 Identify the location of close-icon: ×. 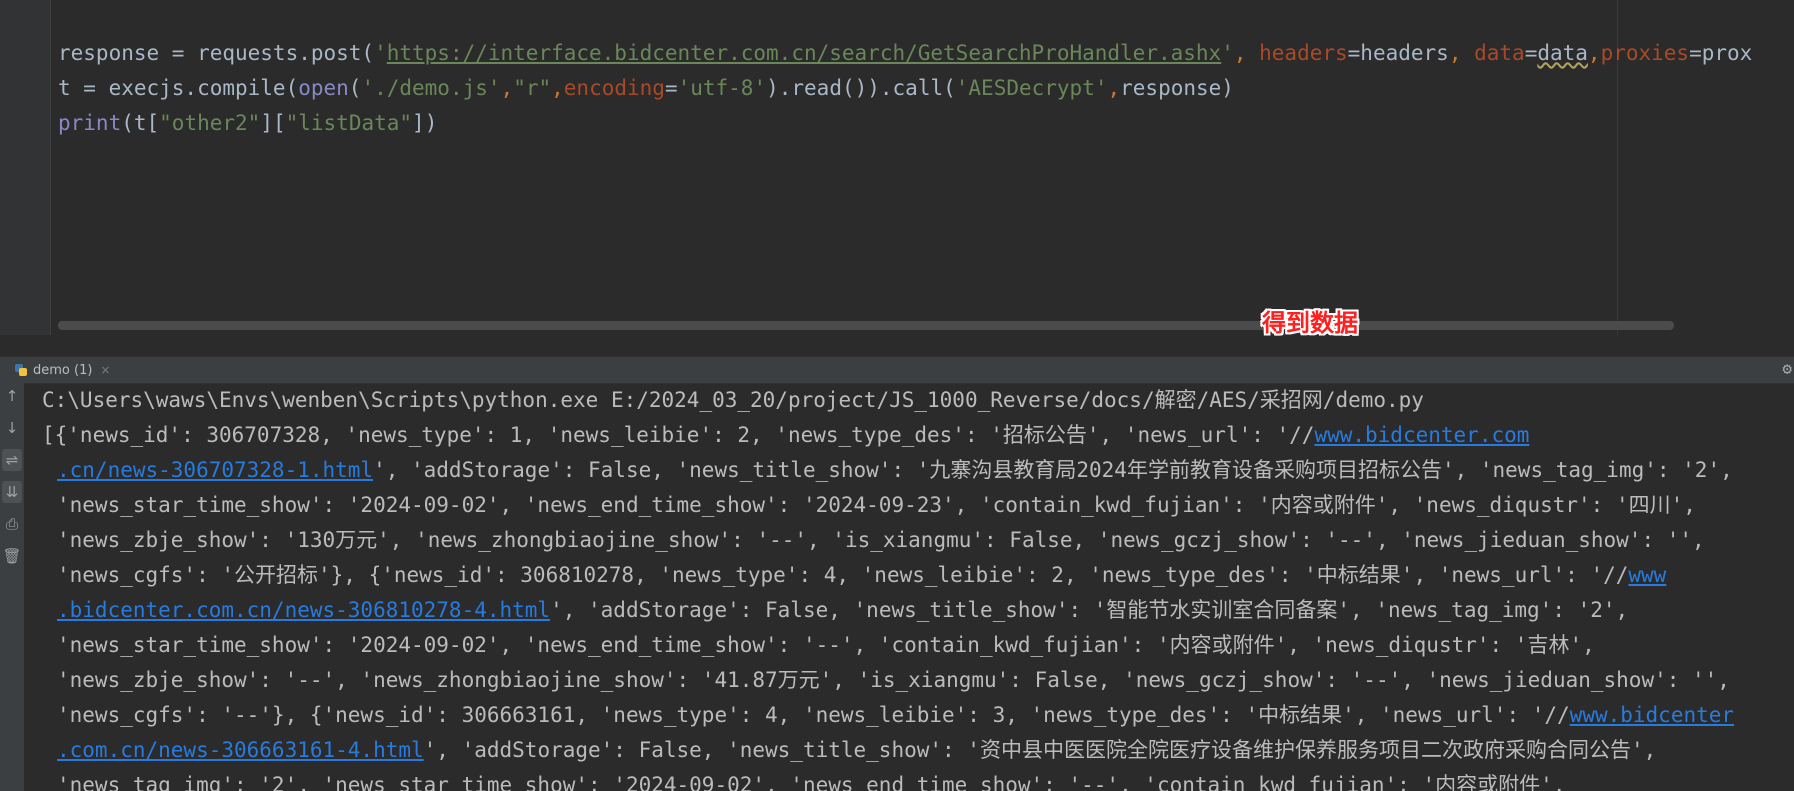
(105, 370).